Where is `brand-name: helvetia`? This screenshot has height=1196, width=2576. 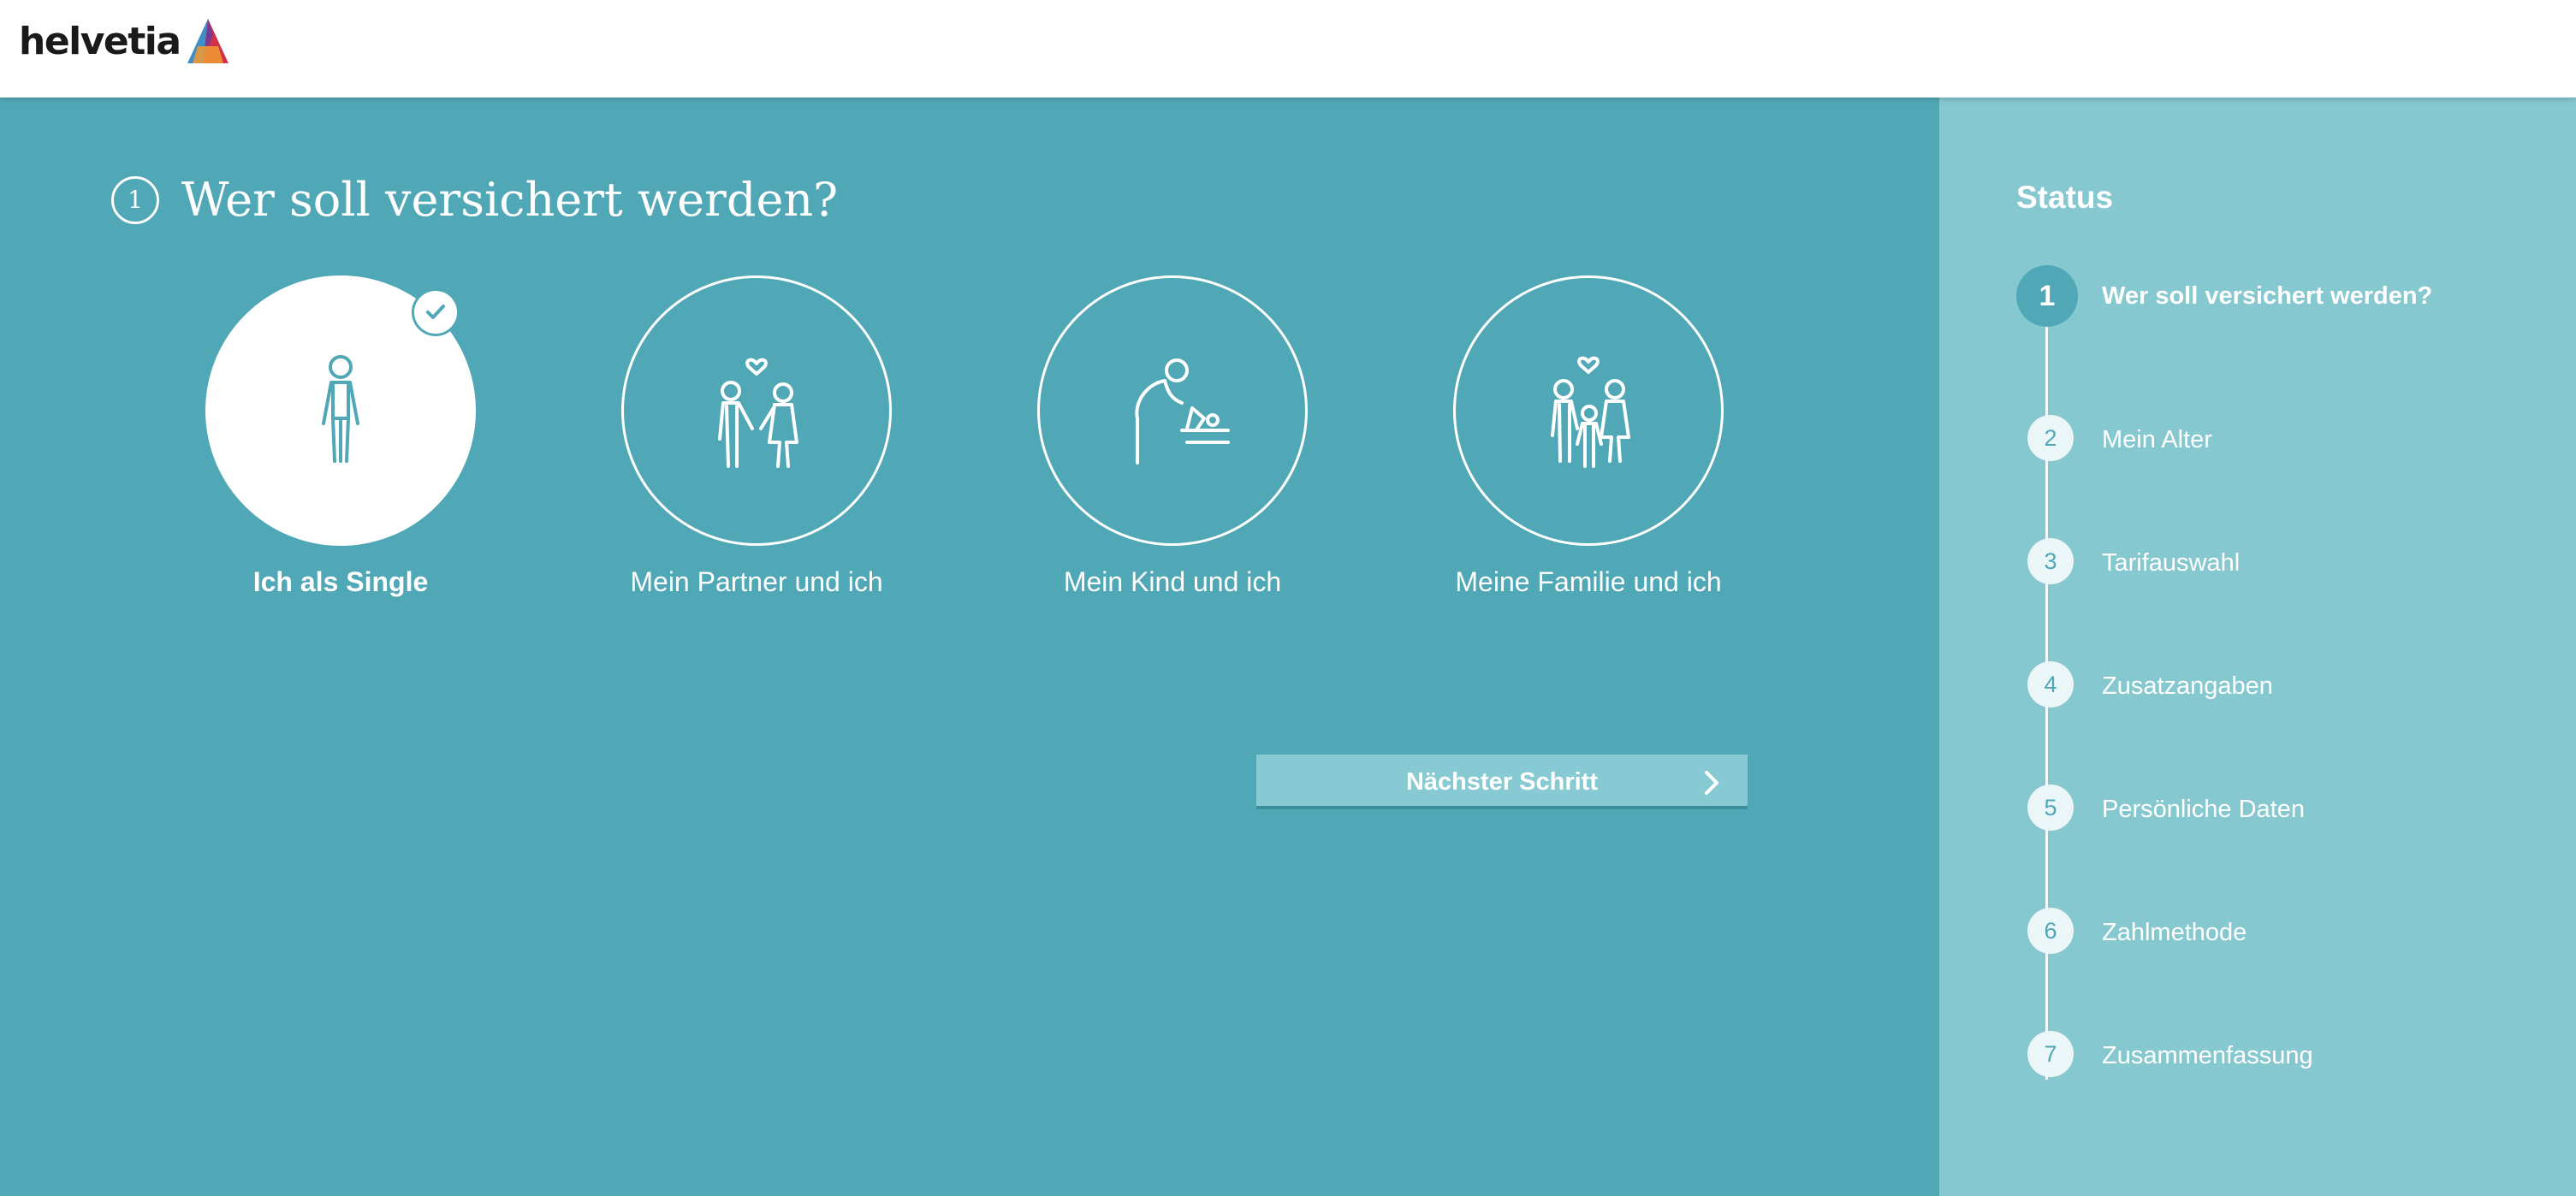
brand-name: helvetia is located at coordinates (100, 41).